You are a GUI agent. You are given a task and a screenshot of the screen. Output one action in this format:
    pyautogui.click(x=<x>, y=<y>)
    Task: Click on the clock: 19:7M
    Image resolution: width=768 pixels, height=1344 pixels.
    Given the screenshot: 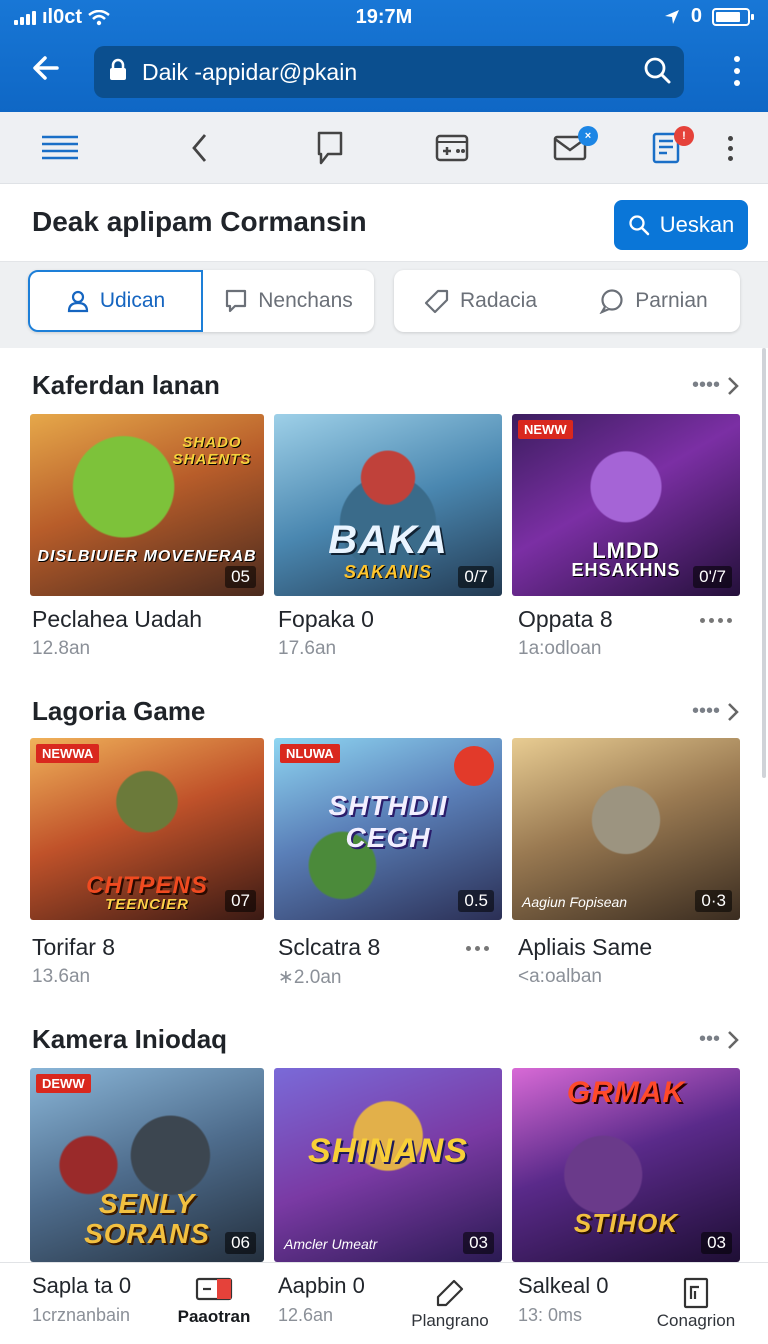 What is the action you would take?
    pyautogui.click(x=384, y=17)
    